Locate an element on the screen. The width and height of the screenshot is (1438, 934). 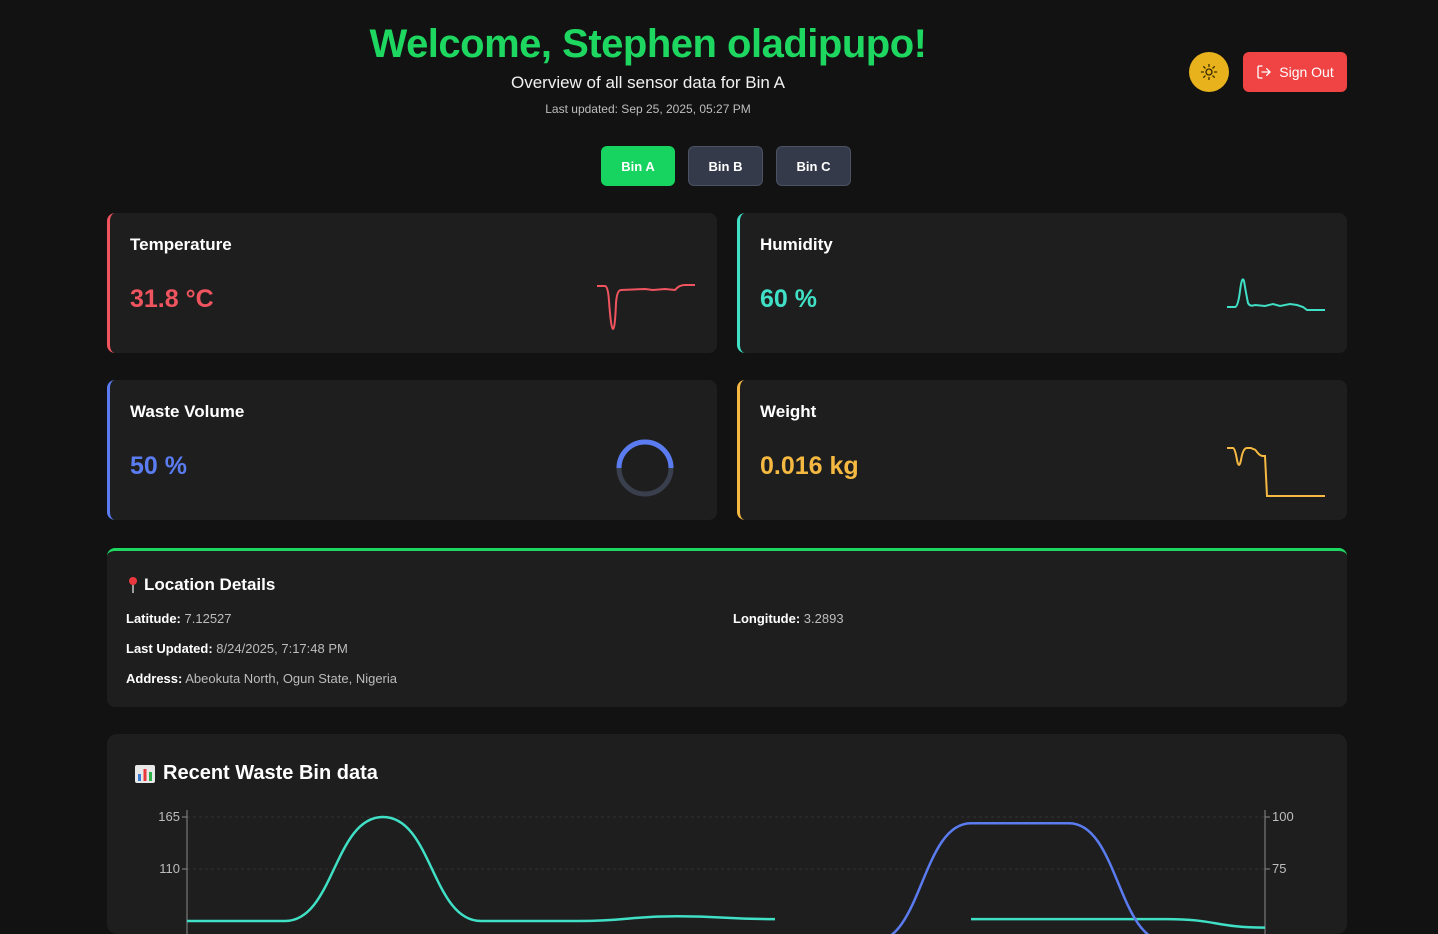
humidity-sparkline is located at coordinates (1276, 294).